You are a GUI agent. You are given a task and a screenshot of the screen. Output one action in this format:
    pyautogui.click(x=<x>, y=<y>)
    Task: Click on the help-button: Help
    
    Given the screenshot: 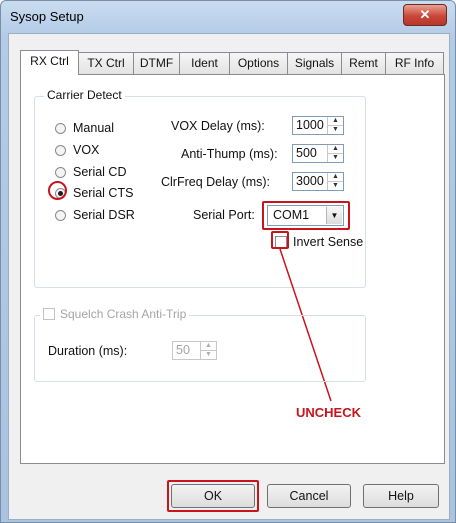 What is the action you would take?
    pyautogui.click(x=401, y=496)
    